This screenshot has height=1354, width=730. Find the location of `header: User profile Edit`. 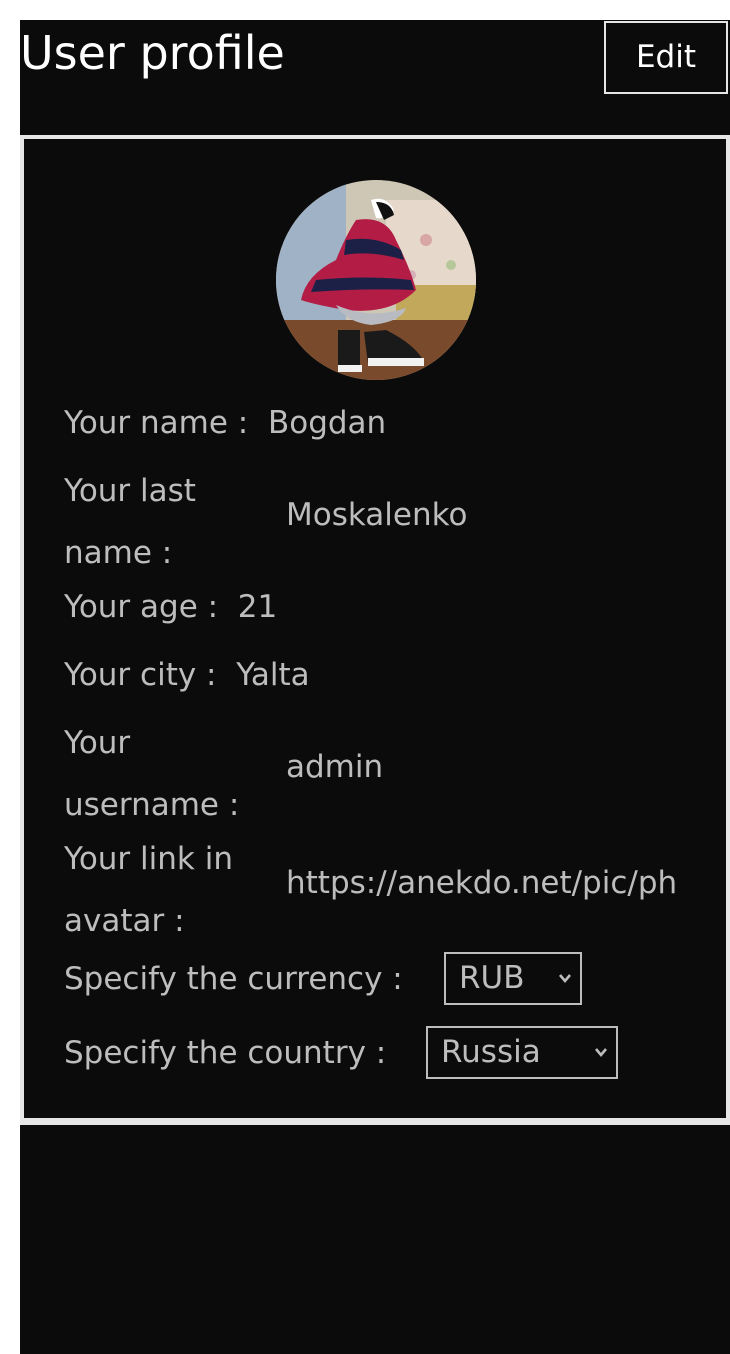

header: User profile Edit is located at coordinates (375, 77).